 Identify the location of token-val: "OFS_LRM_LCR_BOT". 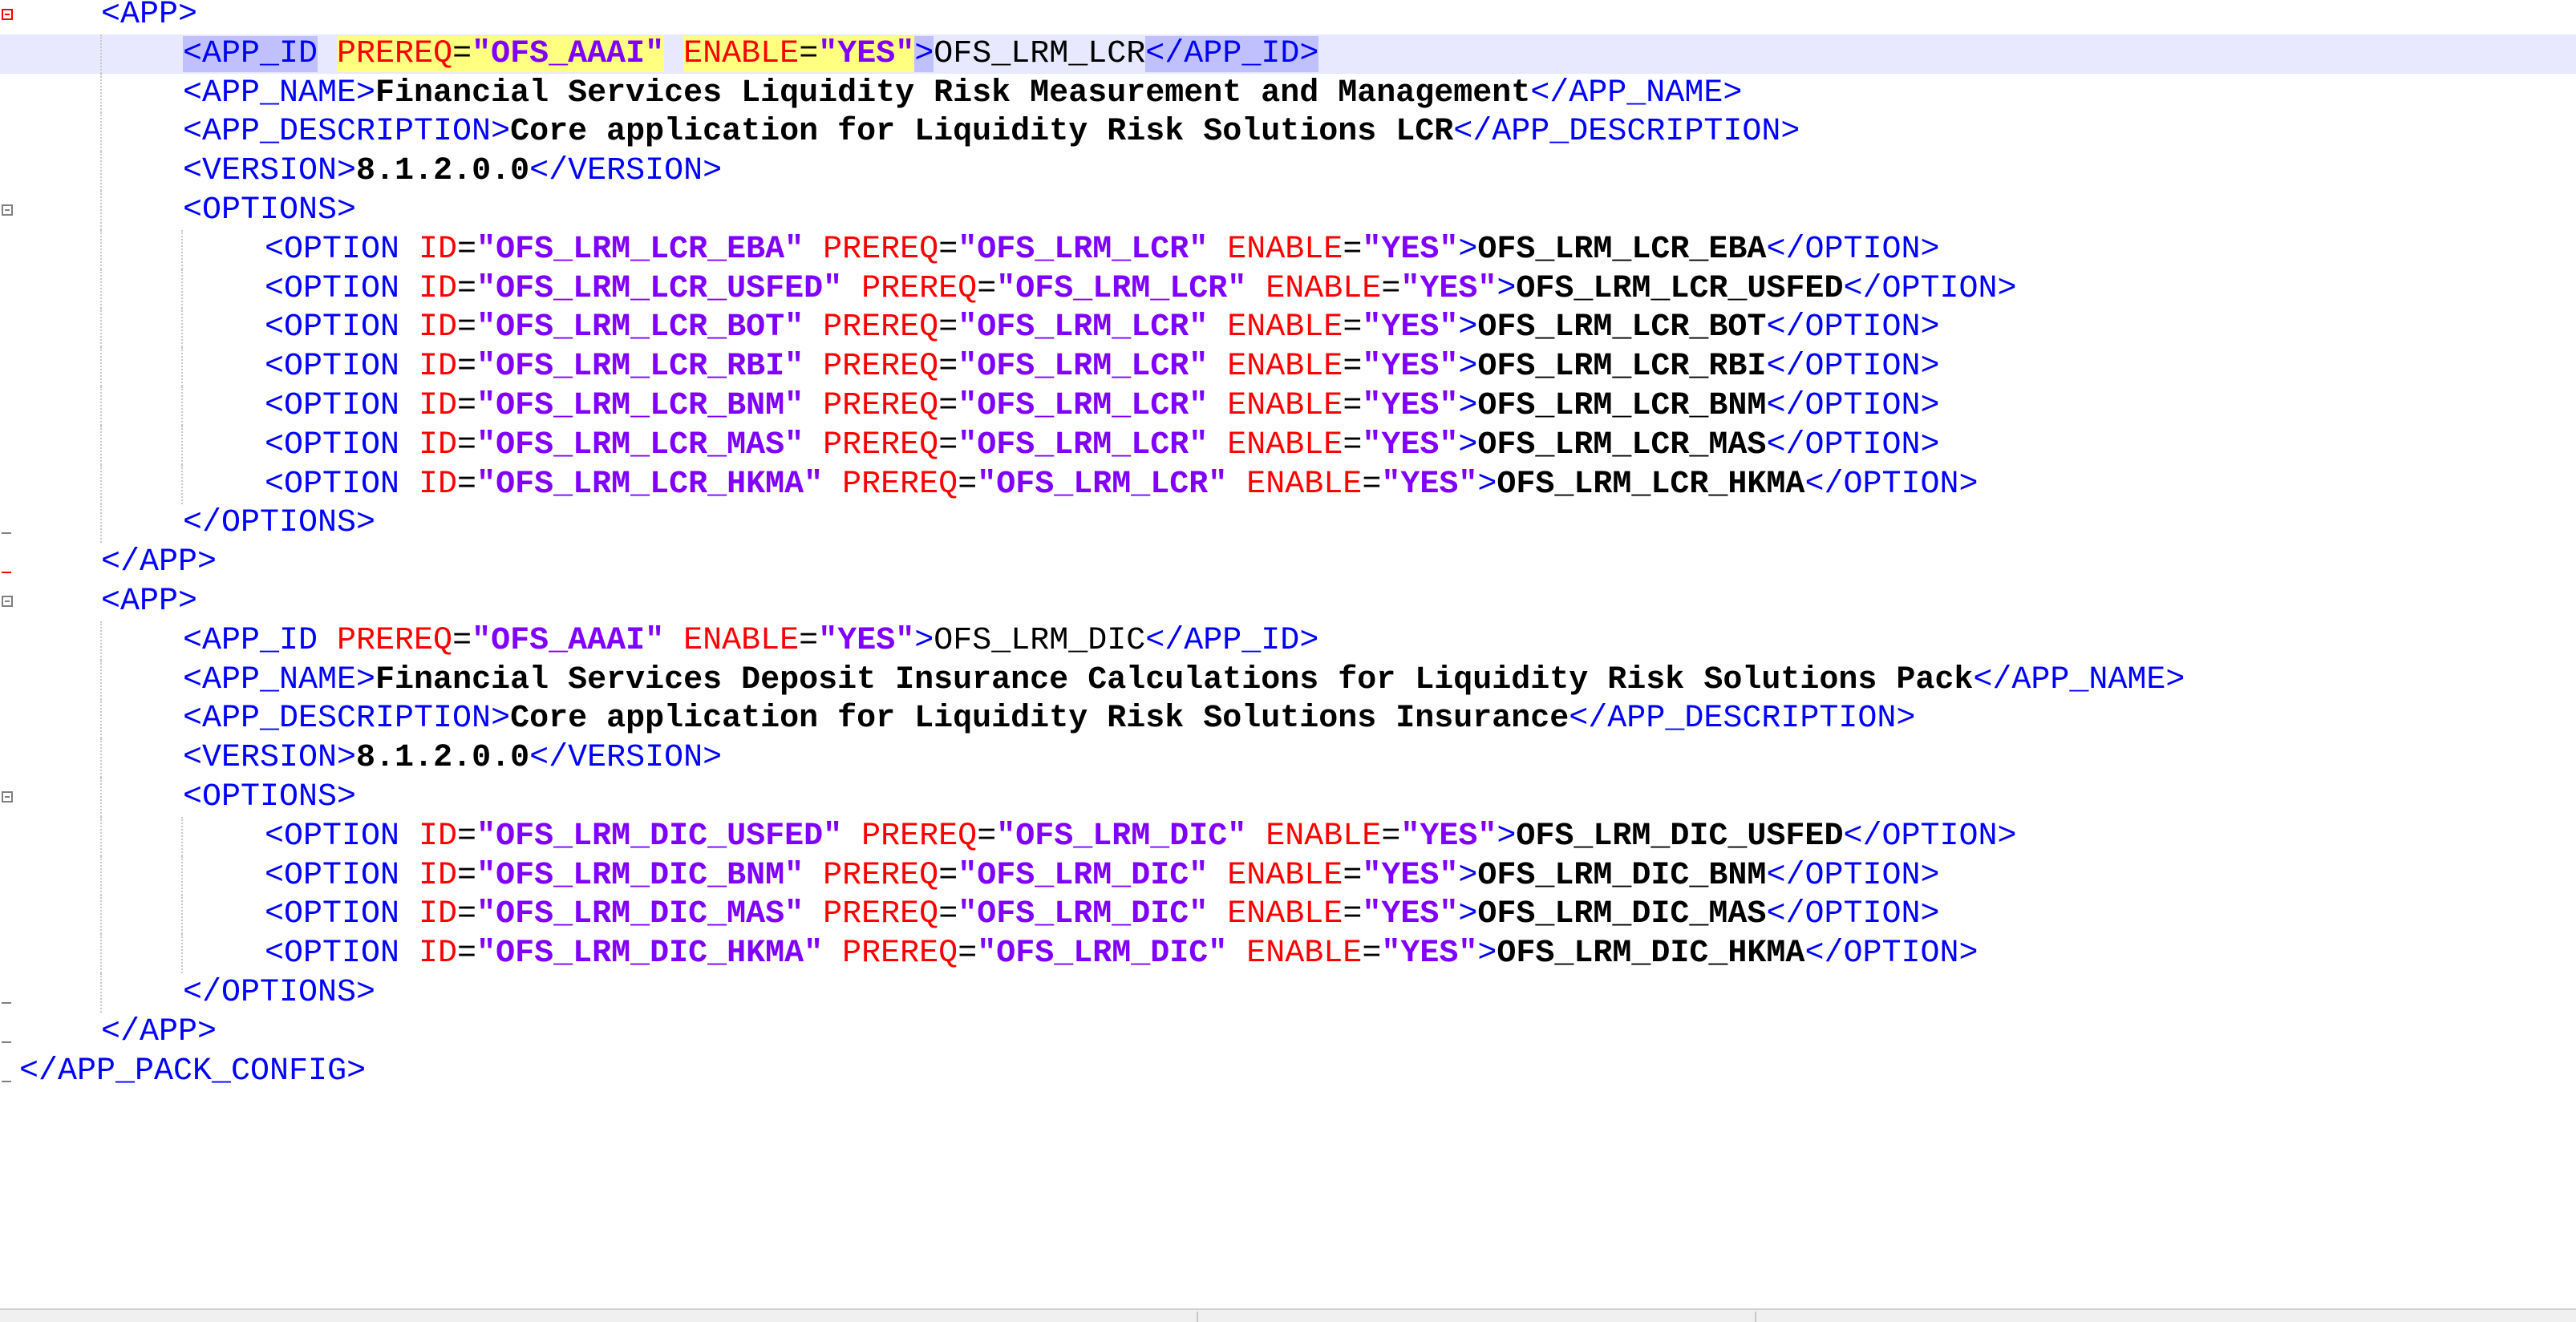
(640, 327).